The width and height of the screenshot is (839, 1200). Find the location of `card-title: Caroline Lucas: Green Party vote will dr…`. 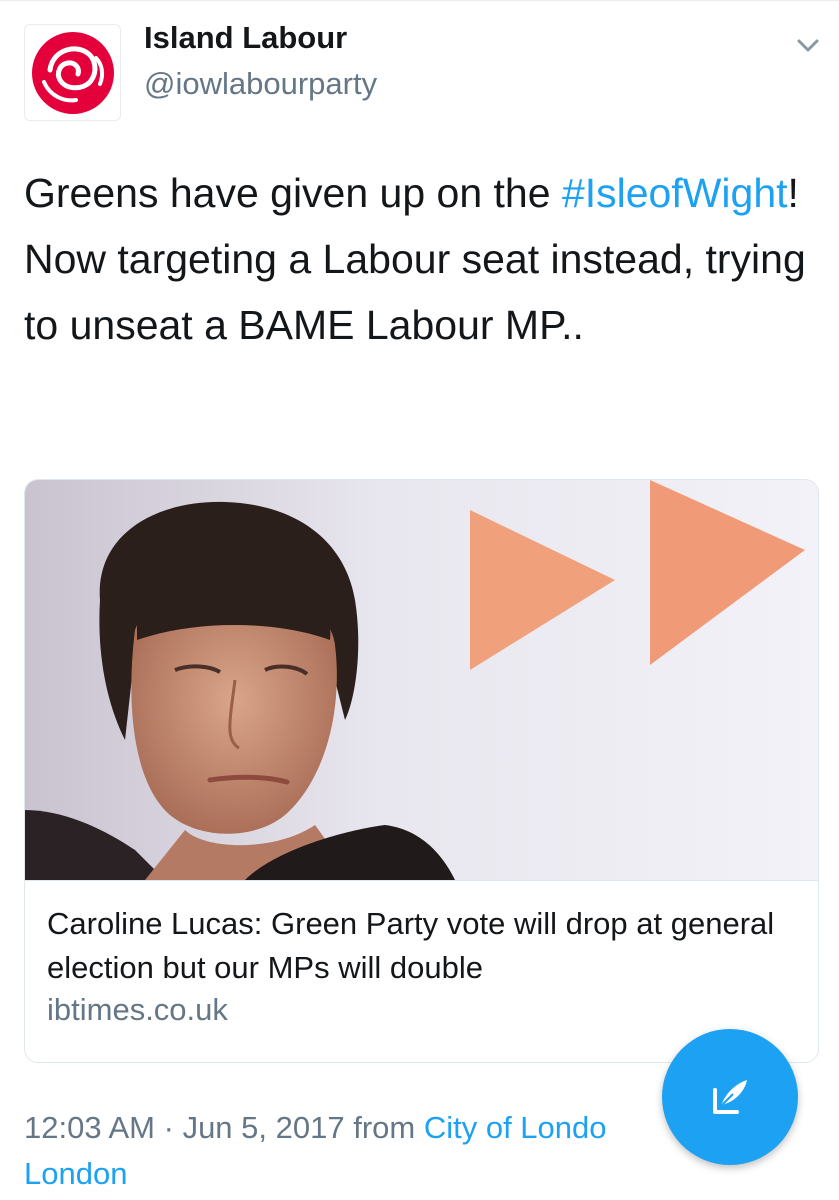

card-title: Caroline Lucas: Green Party vote will dr… is located at coordinates (417, 946).